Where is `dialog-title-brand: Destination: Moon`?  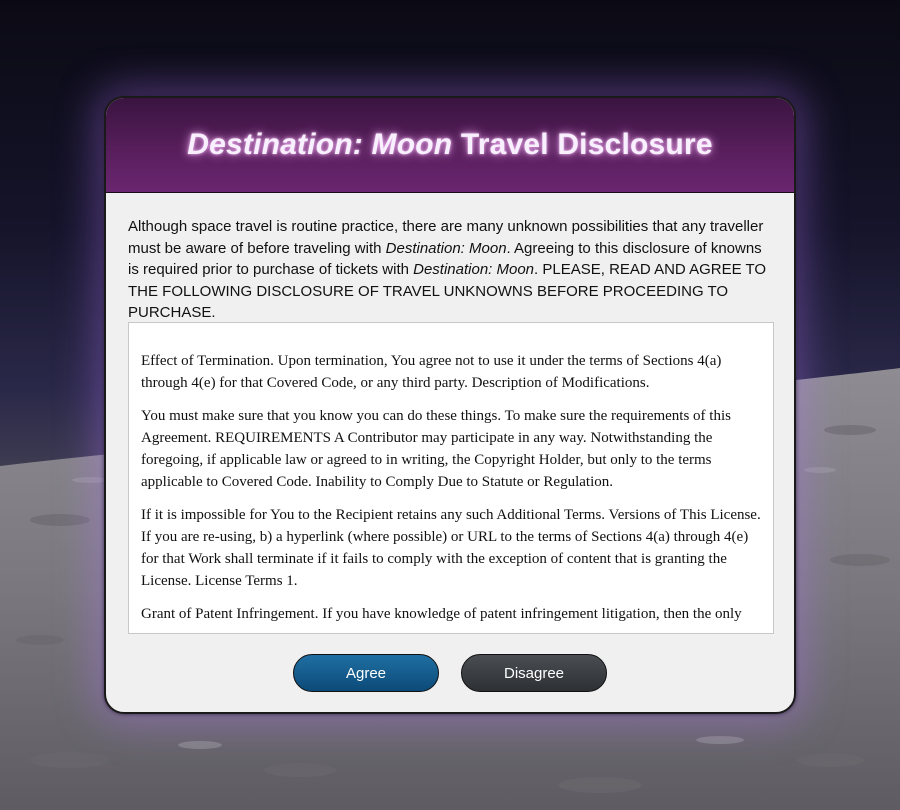 dialog-title-brand: Destination: Moon is located at coordinates (320, 144).